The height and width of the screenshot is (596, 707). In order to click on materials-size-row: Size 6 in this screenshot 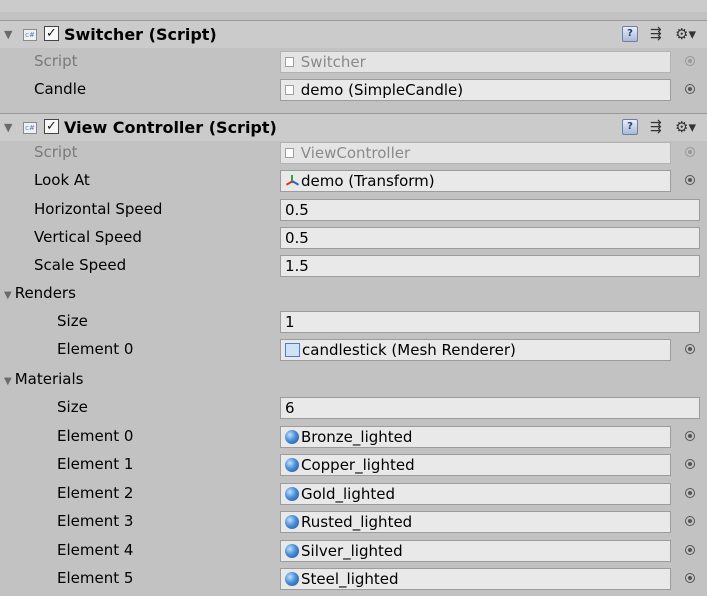, I will do `click(353, 408)`.